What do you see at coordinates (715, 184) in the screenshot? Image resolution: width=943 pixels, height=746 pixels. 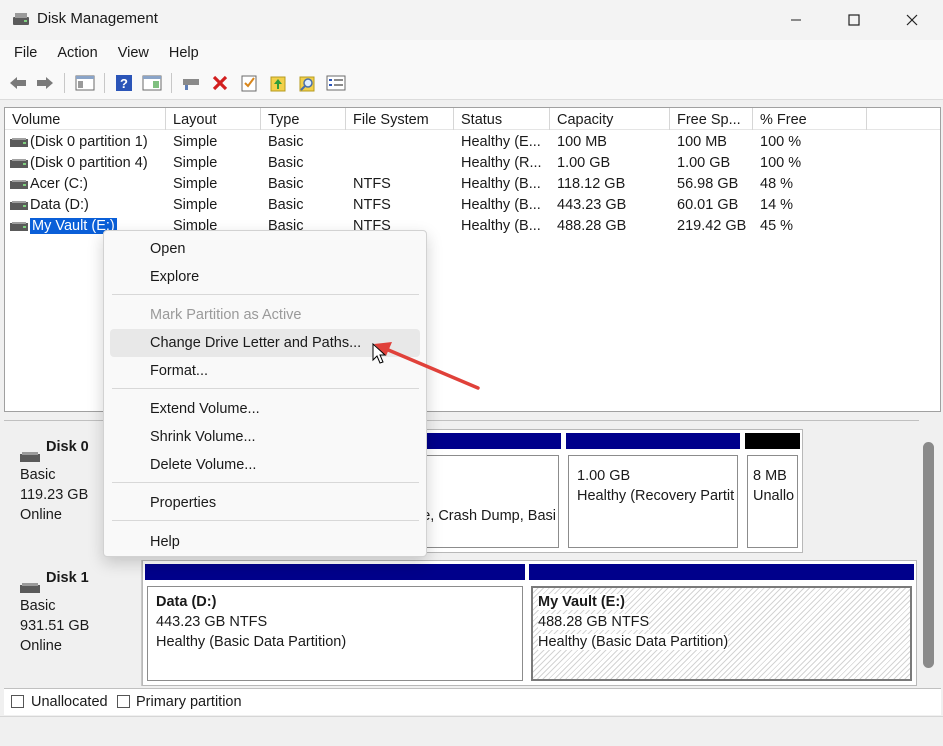 I see `cell-free-space: 56.98 GB` at bounding box center [715, 184].